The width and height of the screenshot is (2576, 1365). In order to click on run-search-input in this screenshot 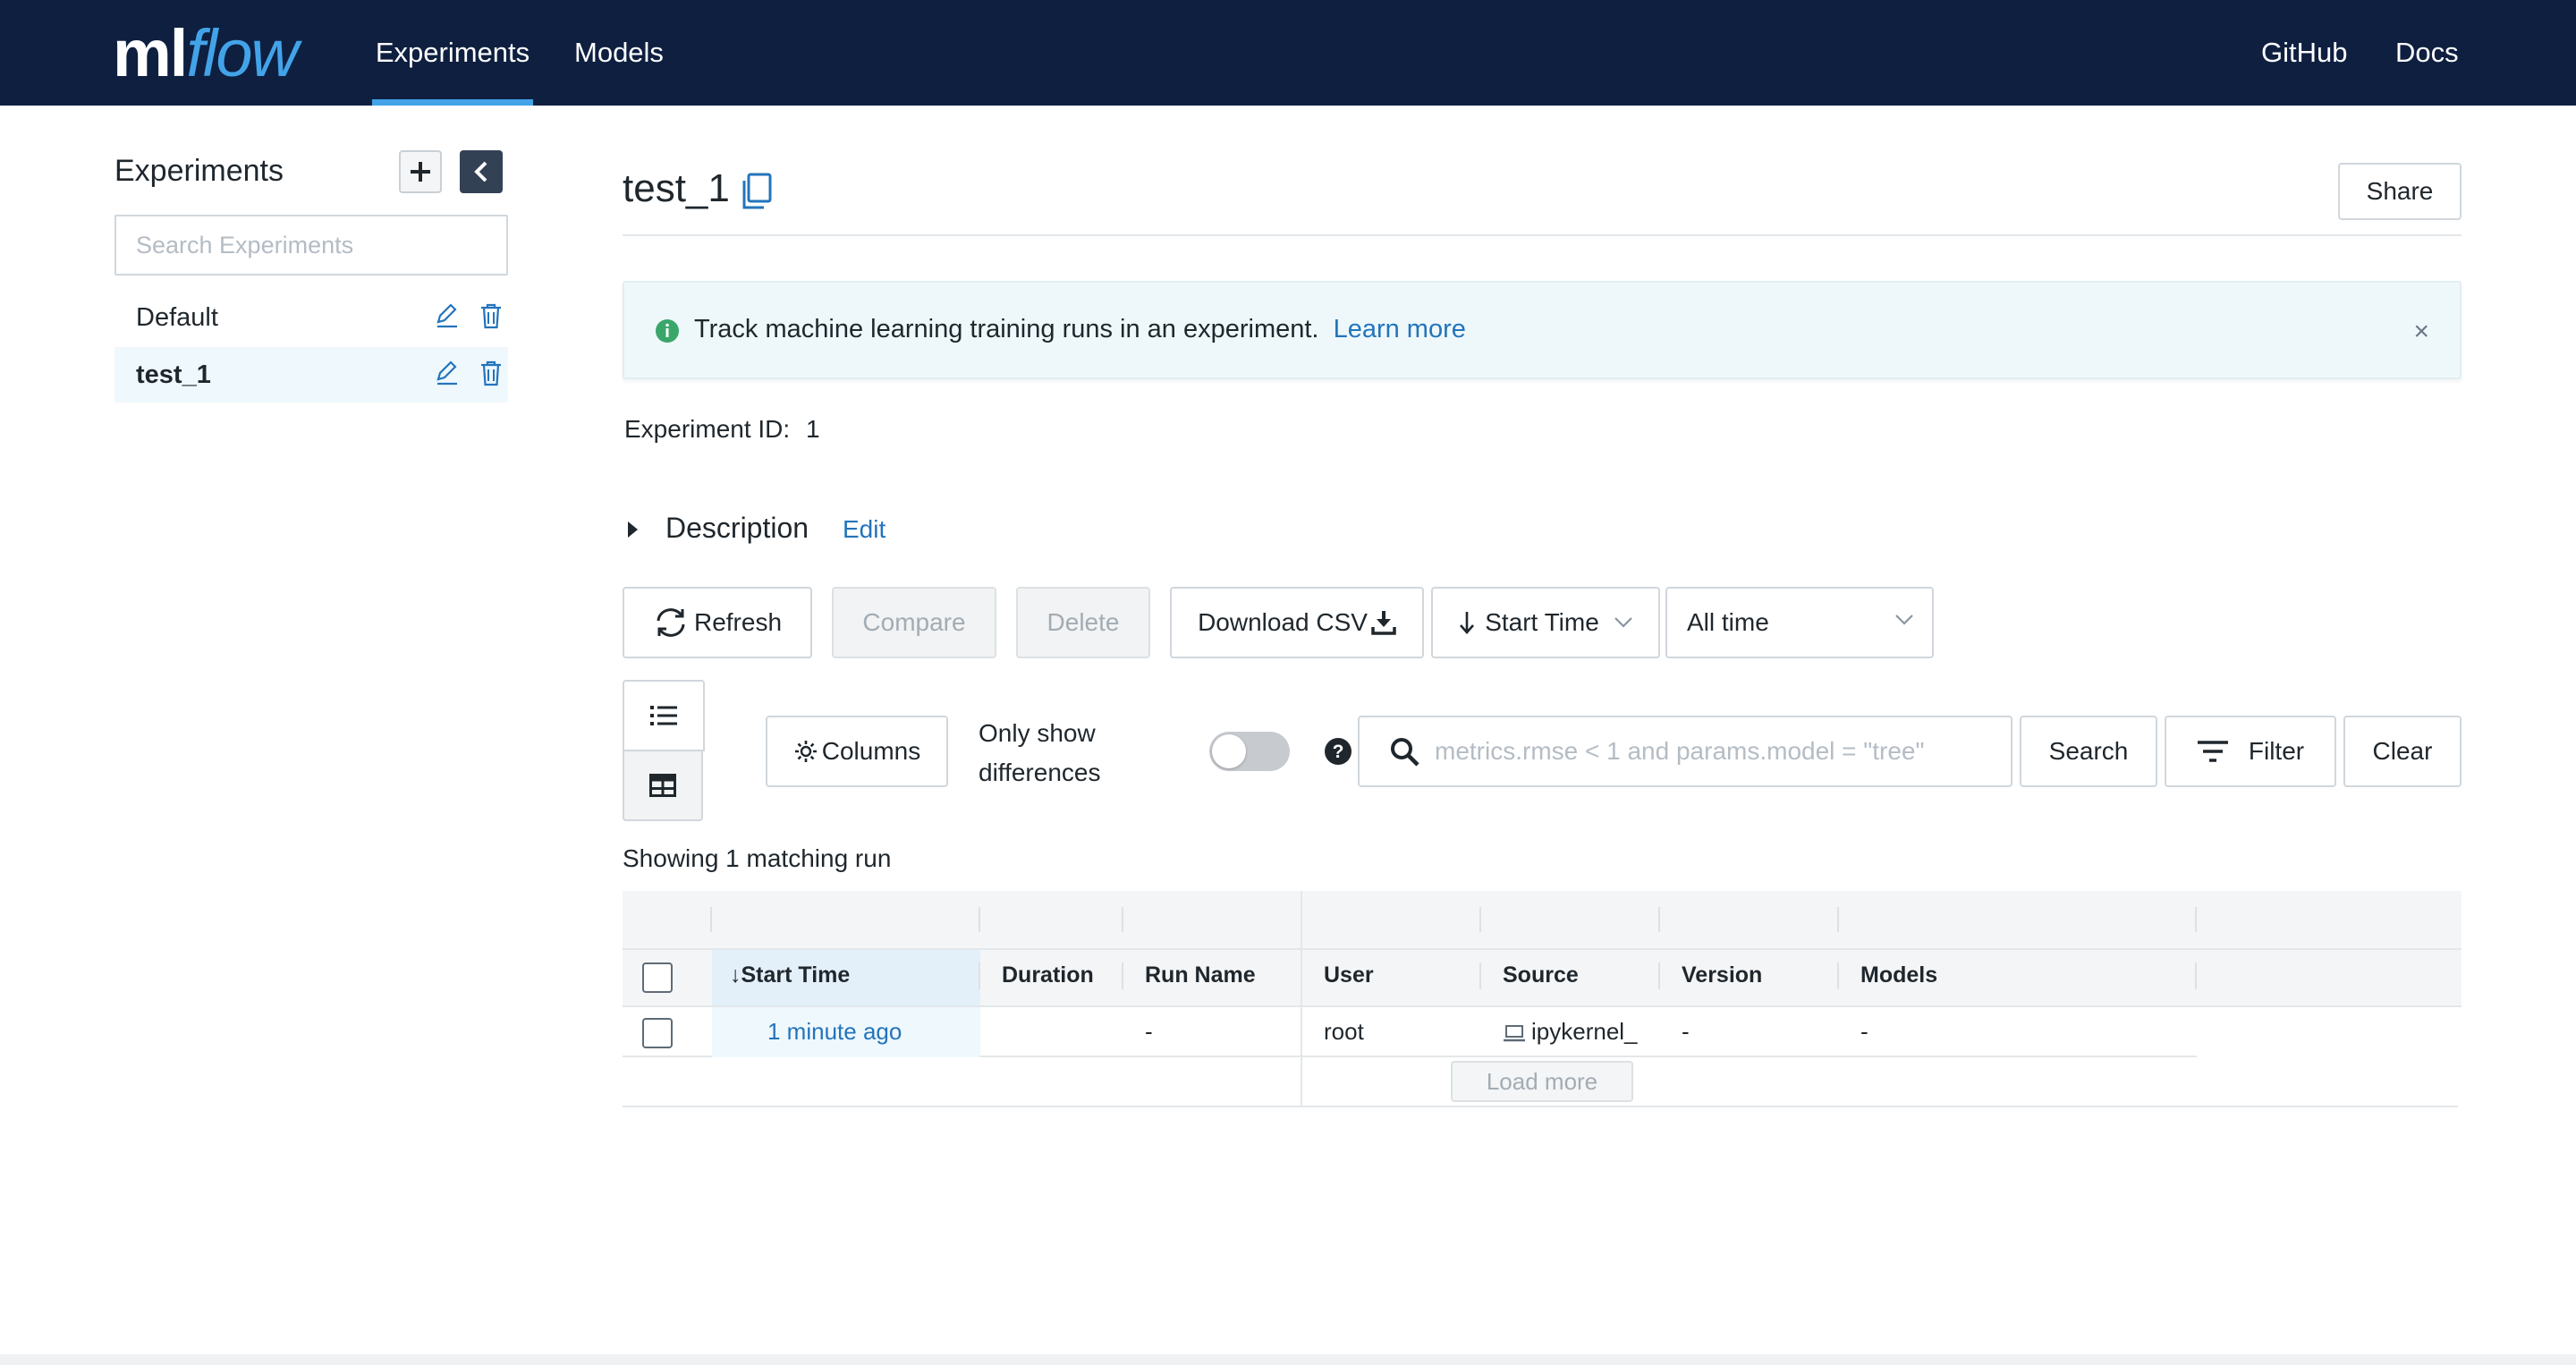, I will do `click(1712, 751)`.